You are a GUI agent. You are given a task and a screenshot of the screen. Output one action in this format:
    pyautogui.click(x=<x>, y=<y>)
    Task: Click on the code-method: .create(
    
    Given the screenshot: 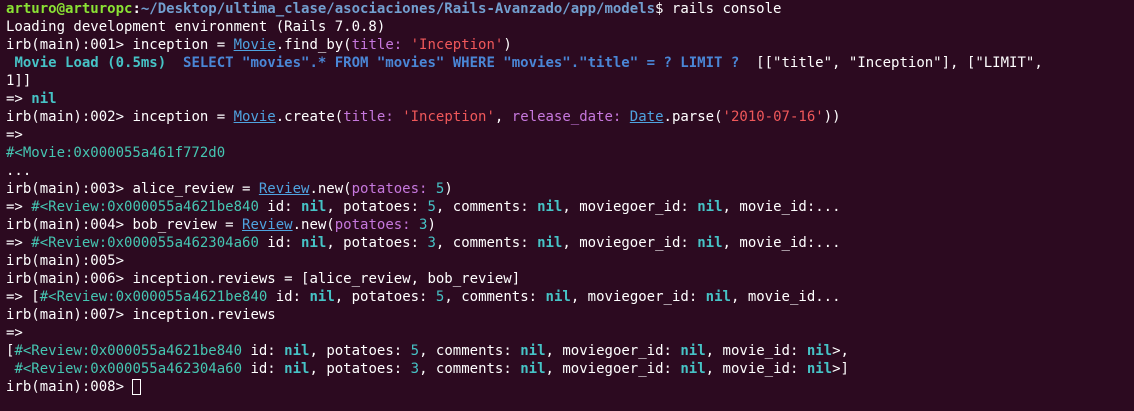 What is the action you would take?
    pyautogui.click(x=309, y=117)
    